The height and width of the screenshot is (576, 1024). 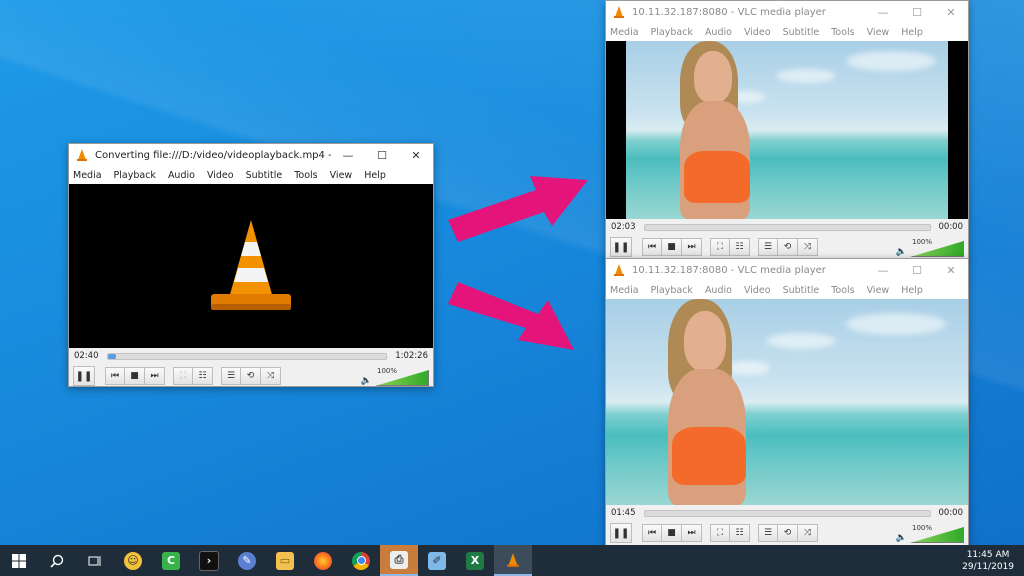 I want to click on total-time: 1:02:26, so click(x=411, y=356).